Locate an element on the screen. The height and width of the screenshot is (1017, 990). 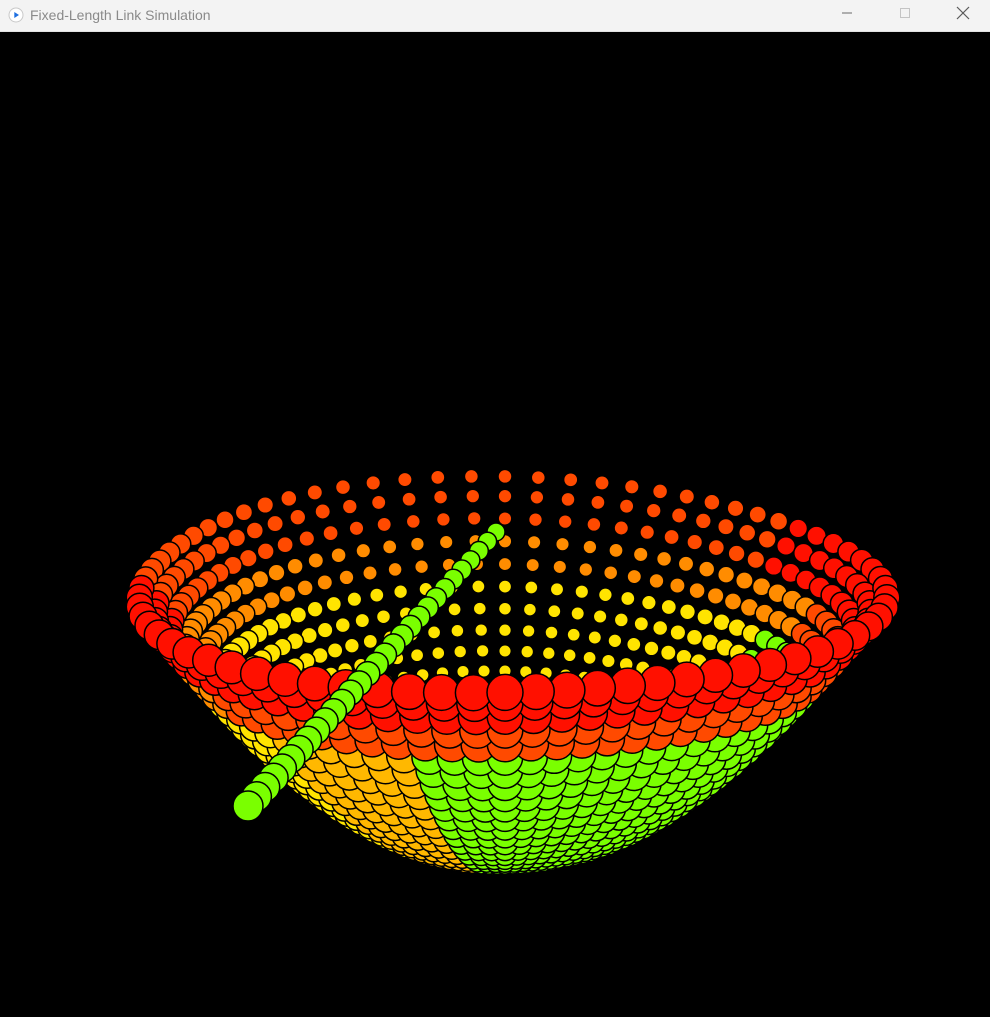
minimize-button is located at coordinates (847, 15).